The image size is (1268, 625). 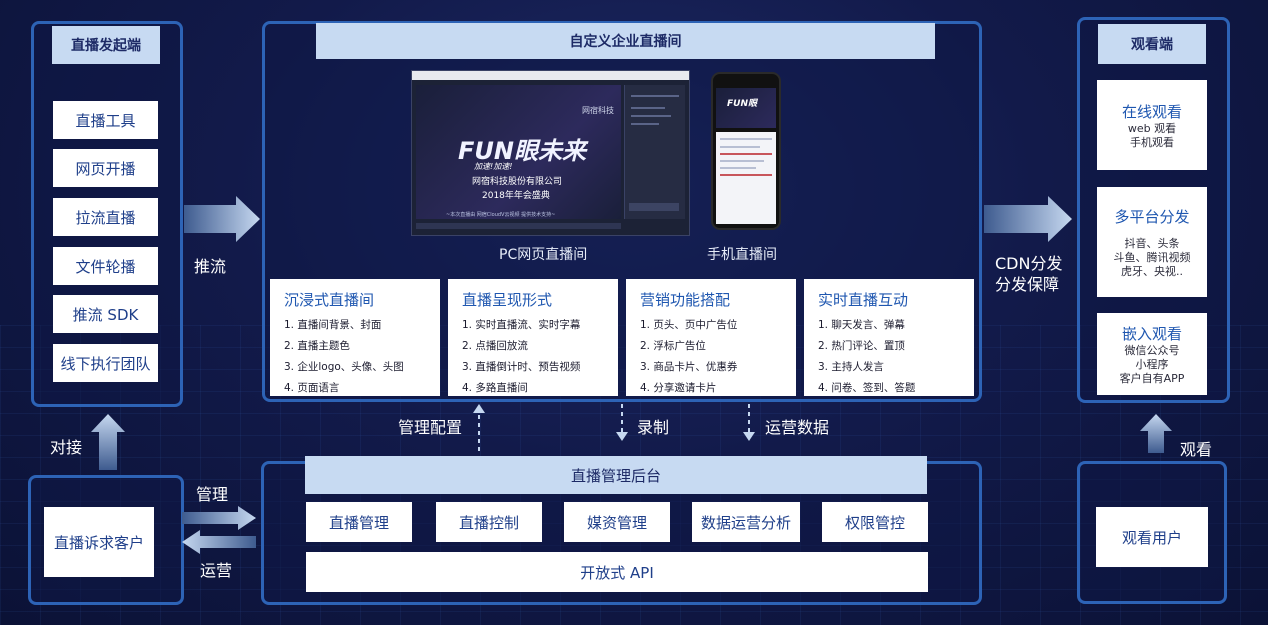 I want to click on ops-arrow-head, so click(x=749, y=436).